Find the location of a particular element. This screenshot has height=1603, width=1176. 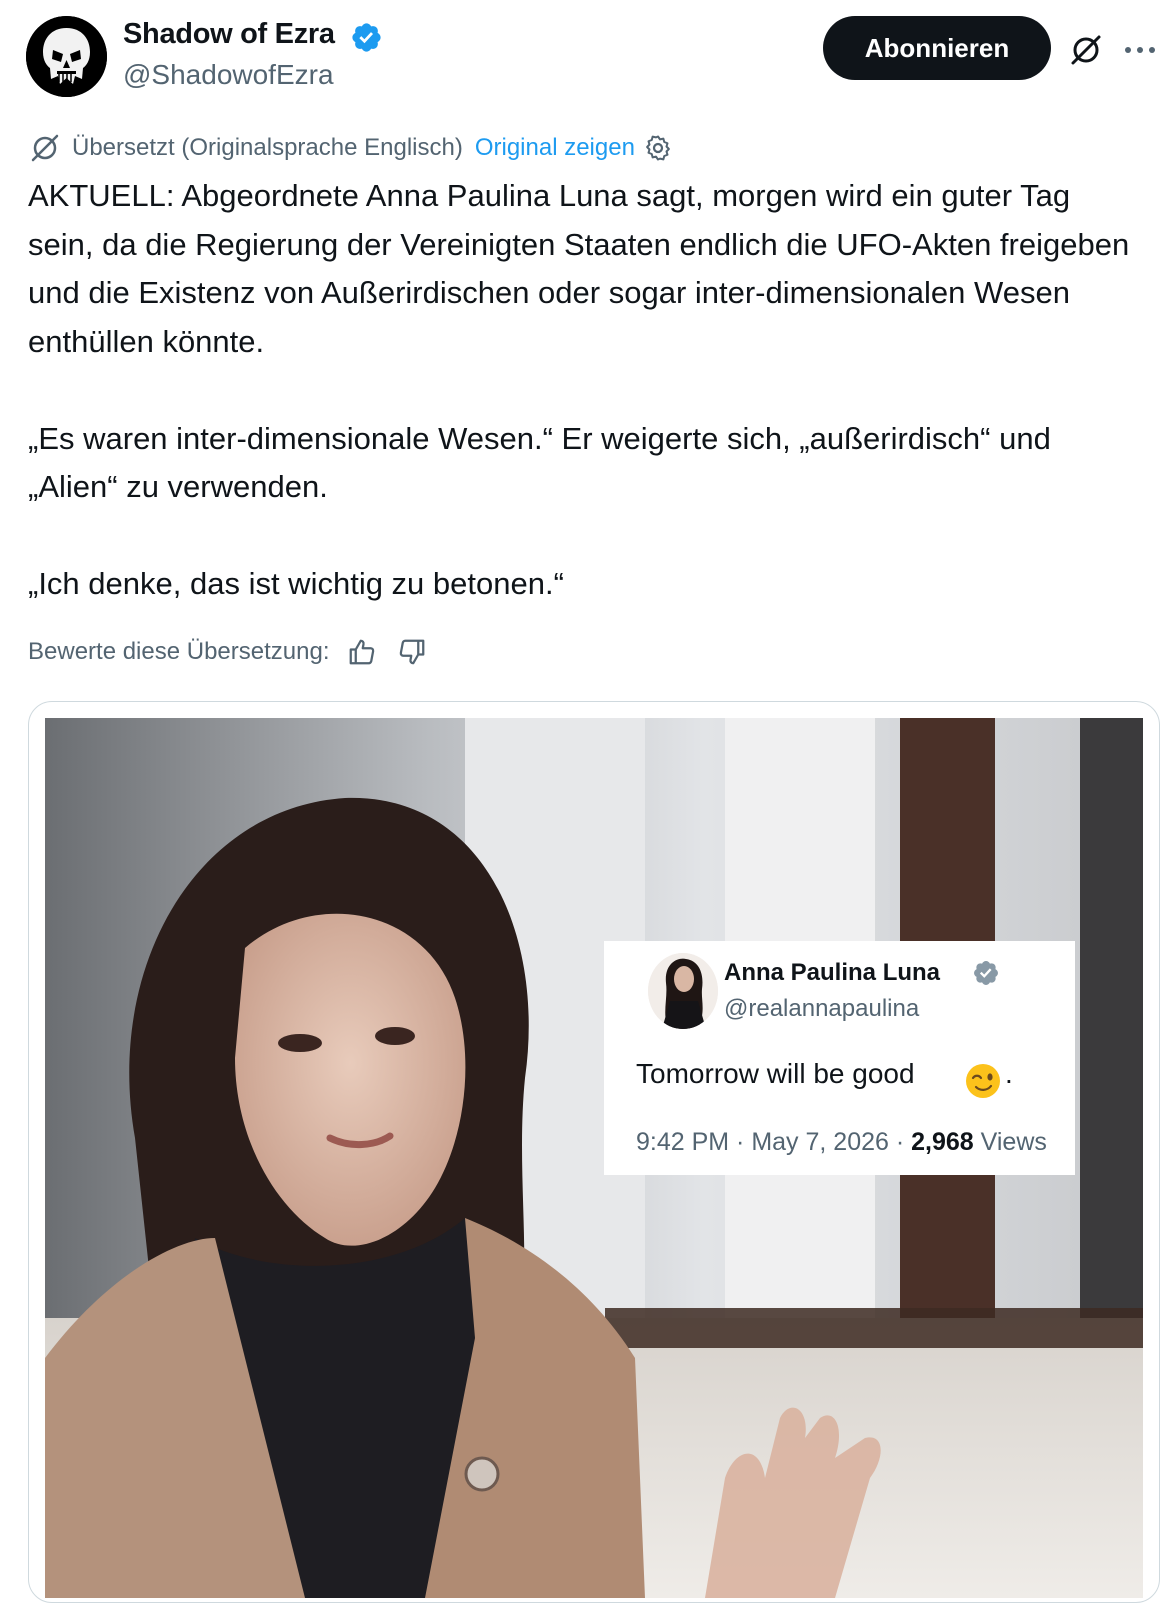

rate-translation: Bewerte diese Übersetzung: is located at coordinates (229, 652).